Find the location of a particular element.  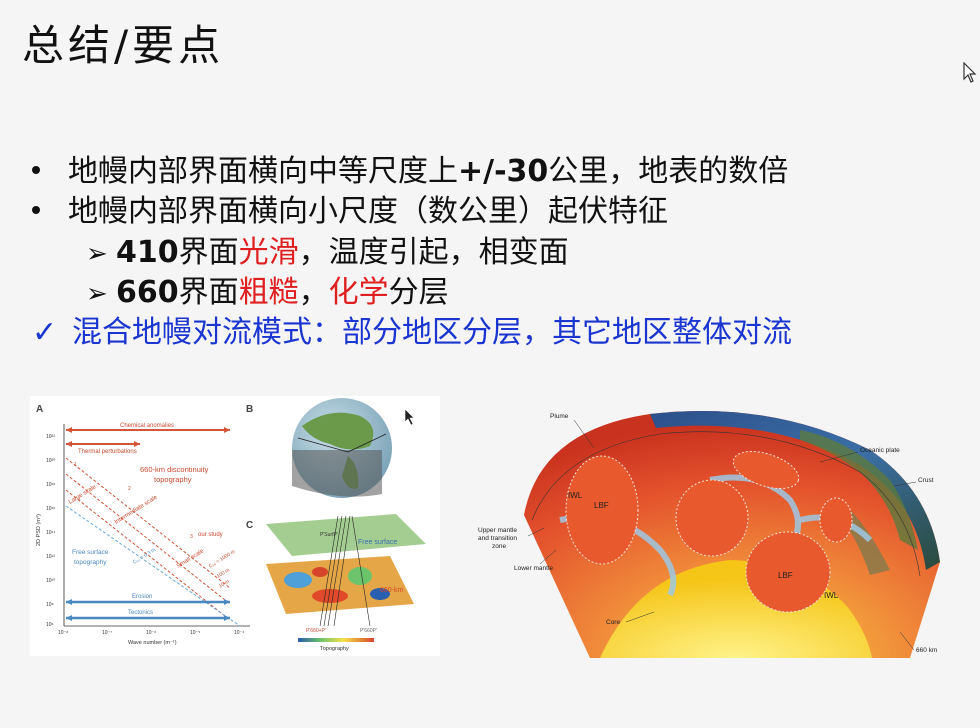

sub-410-t2: ，温度引起，相变面 is located at coordinates (433, 252).